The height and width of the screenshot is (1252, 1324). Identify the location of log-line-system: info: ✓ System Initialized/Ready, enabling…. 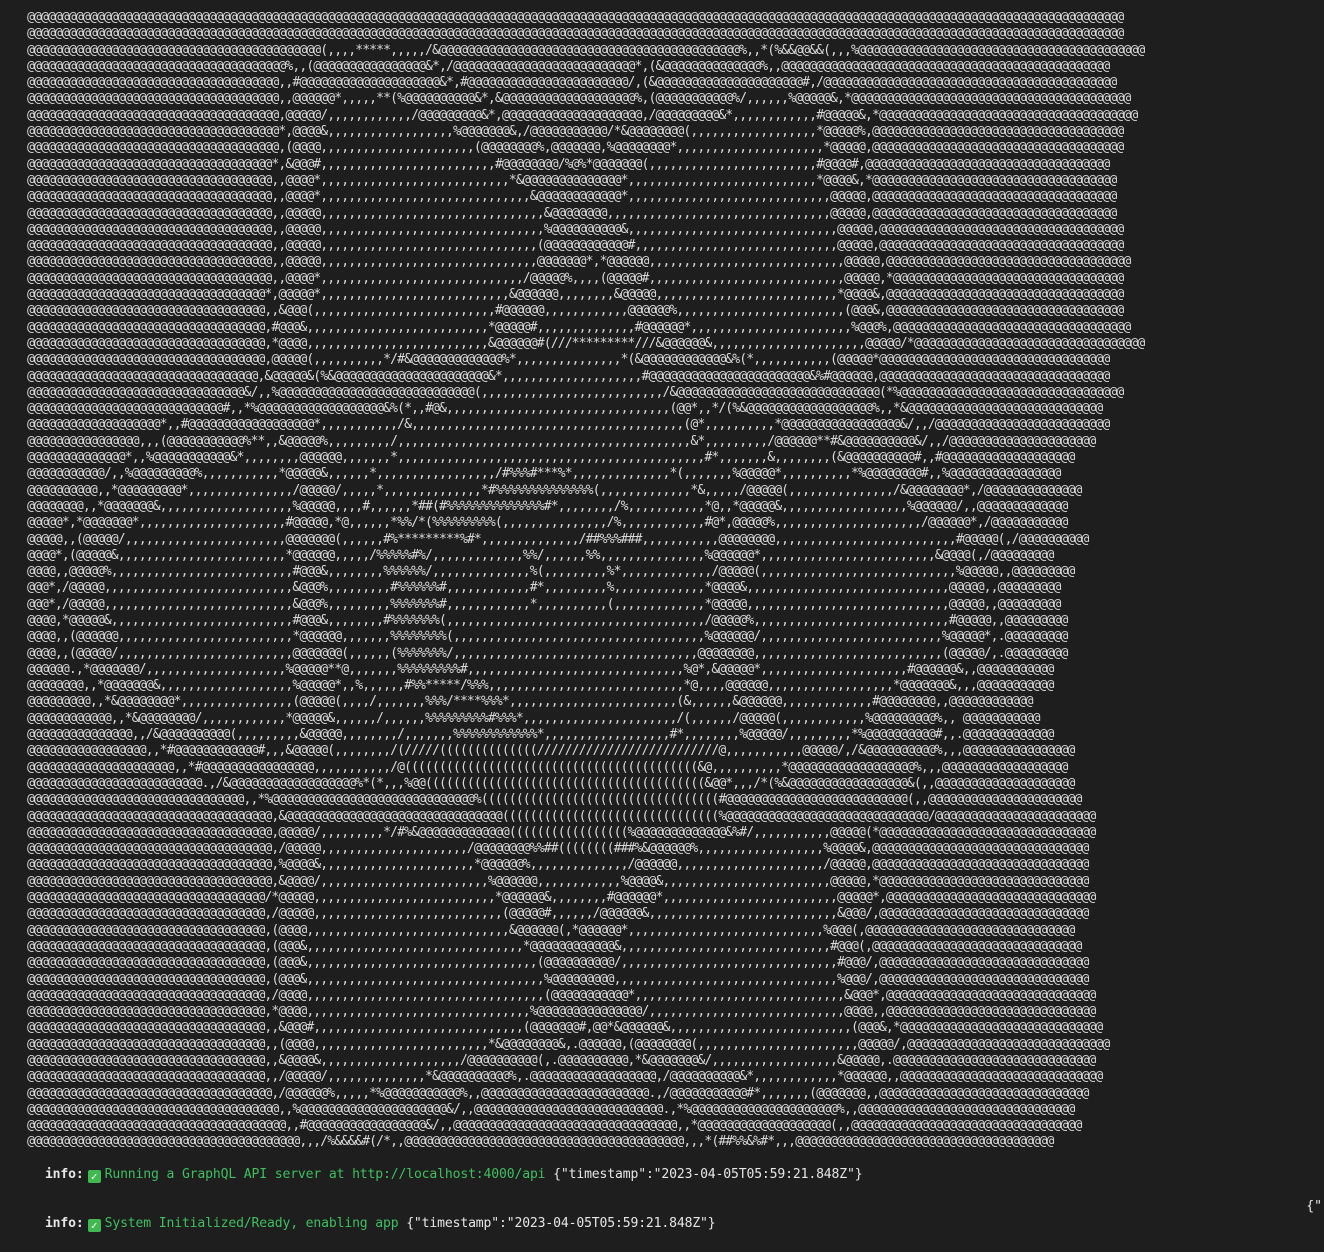
(669, 1224).